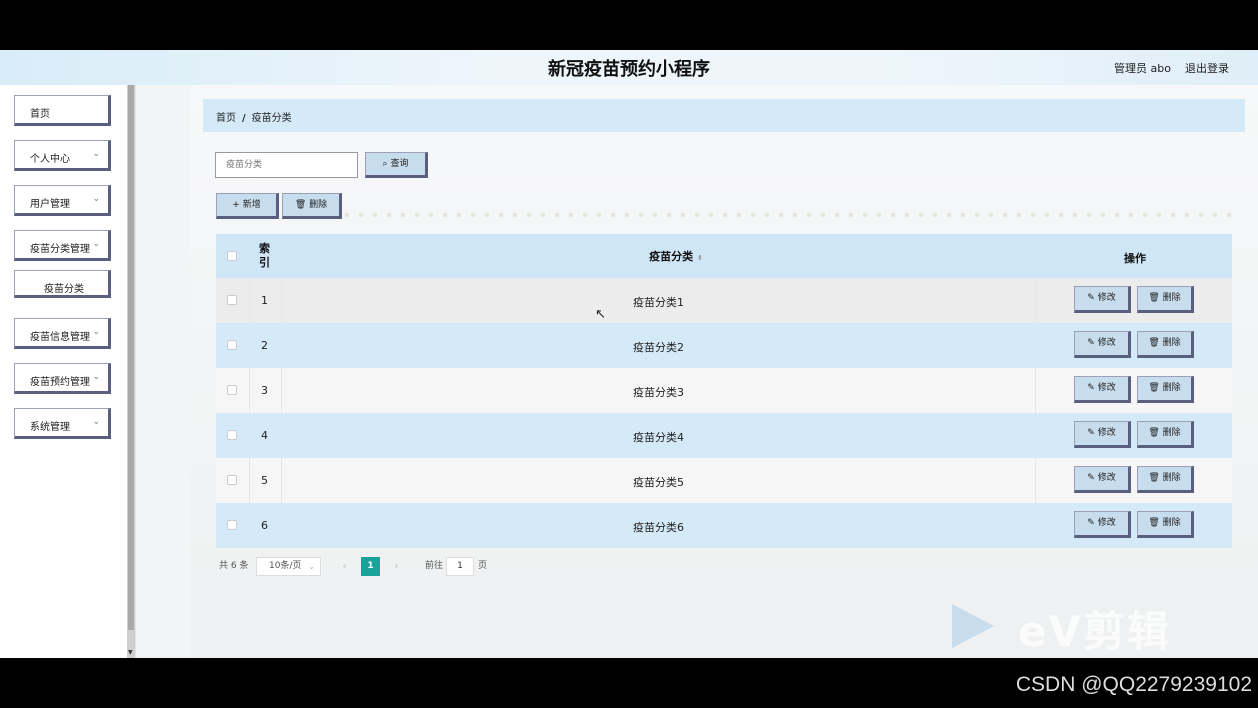 Image resolution: width=1258 pixels, height=708 pixels. Describe the element at coordinates (271, 118) in the screenshot. I see `breadcrumb-current: 疫苗分类` at that location.